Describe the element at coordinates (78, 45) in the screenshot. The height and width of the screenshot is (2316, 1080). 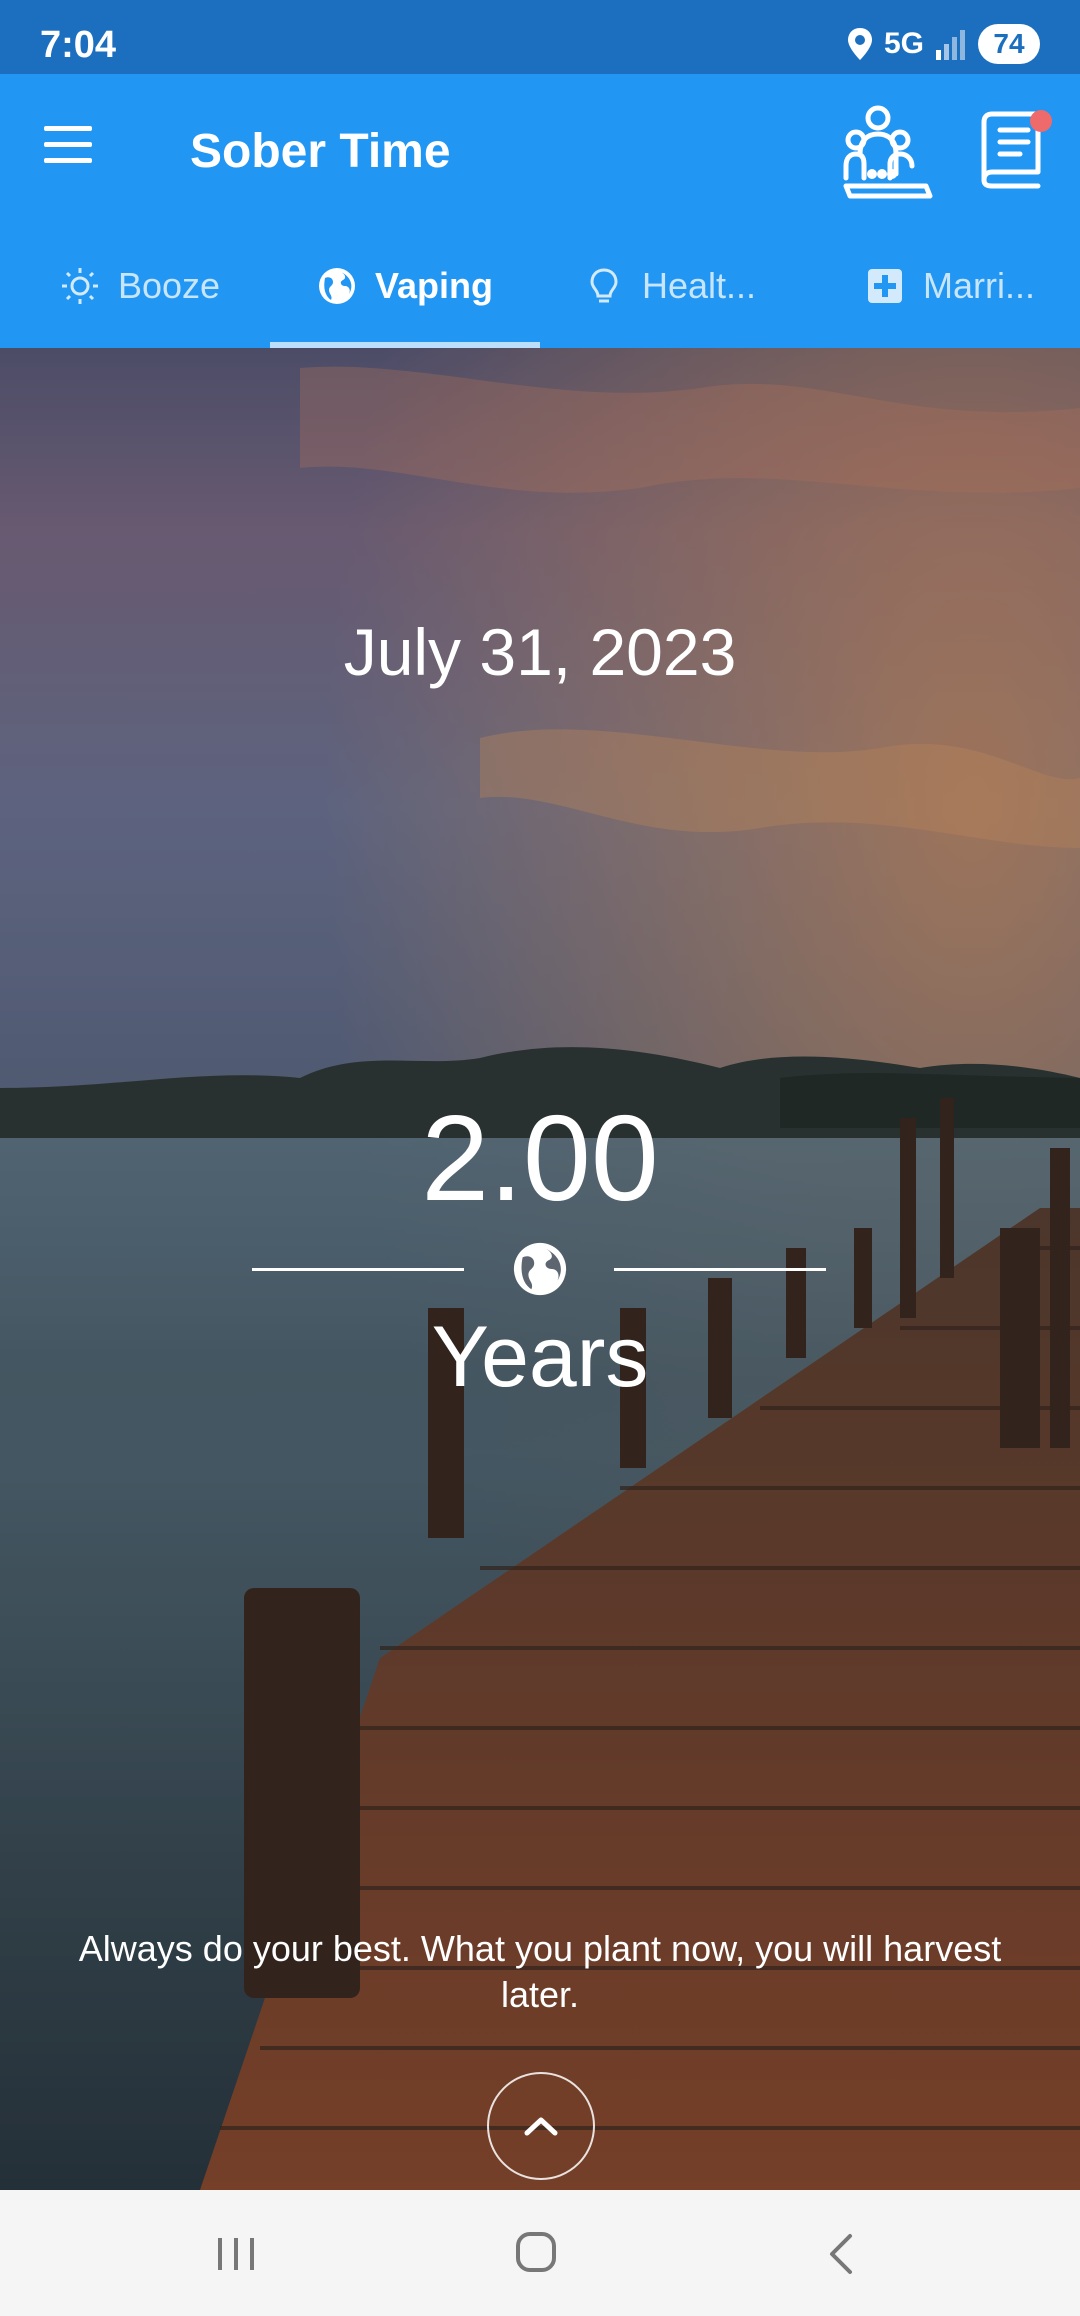
I see `status-time: 7:04` at that location.